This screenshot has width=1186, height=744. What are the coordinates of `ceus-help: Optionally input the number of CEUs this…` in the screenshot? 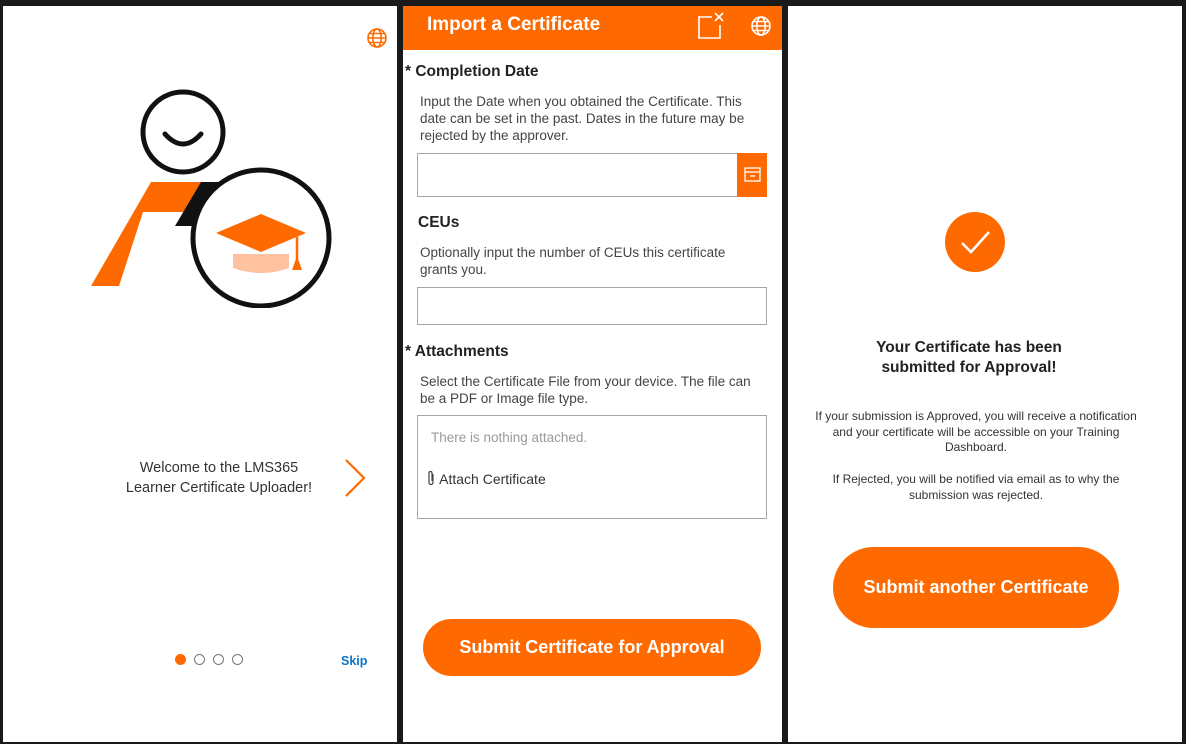 It's located at (573, 261).